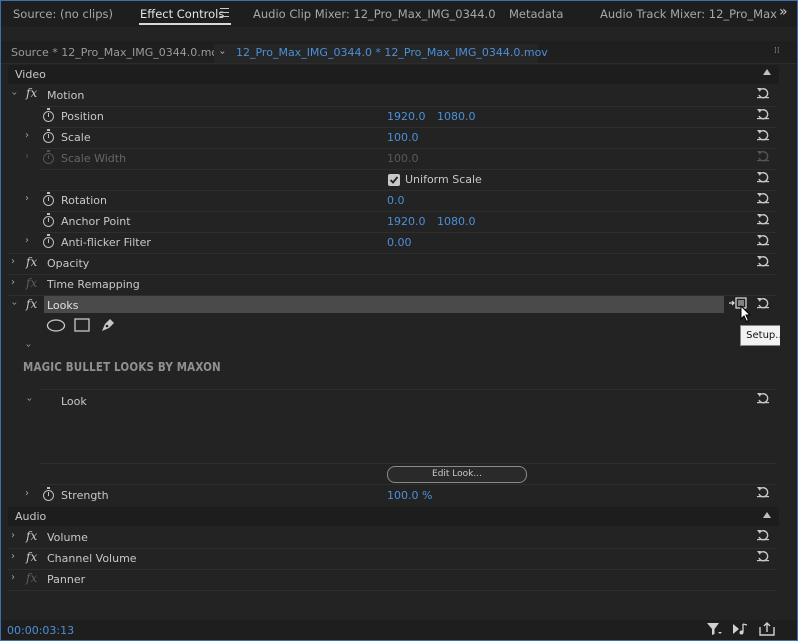 The height and width of the screenshot is (641, 798). What do you see at coordinates (48, 115) in the screenshot?
I see `position-stopwatch-icon` at bounding box center [48, 115].